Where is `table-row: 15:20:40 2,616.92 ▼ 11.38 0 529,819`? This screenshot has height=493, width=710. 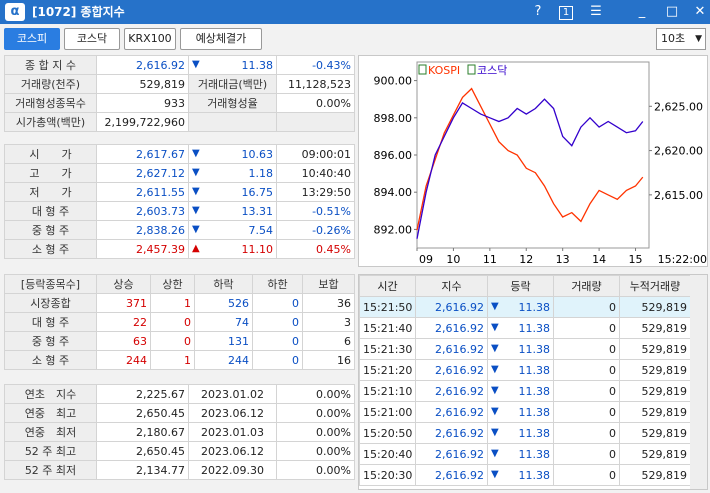 table-row: 15:20:40 2,616.92 ▼ 11.38 0 529,819 is located at coordinates (525, 454).